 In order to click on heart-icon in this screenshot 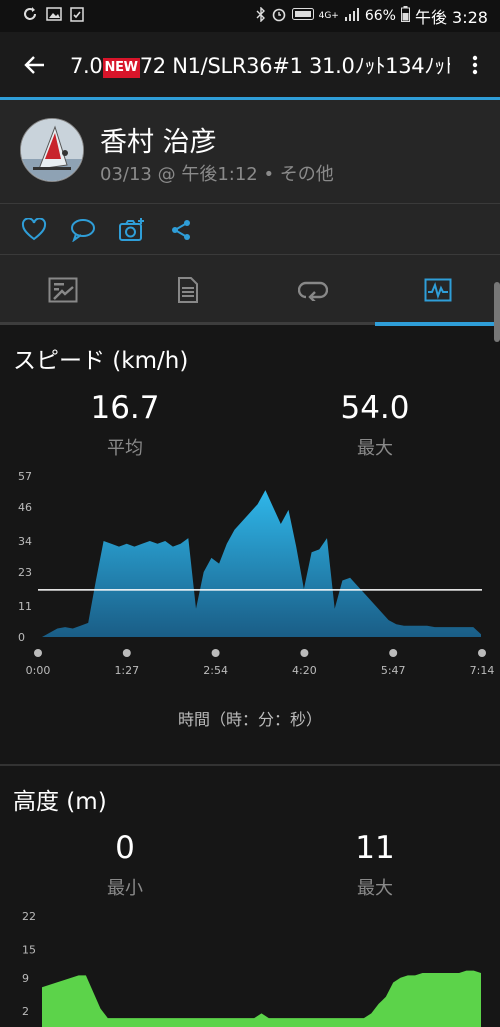, I will do `click(34, 229)`.